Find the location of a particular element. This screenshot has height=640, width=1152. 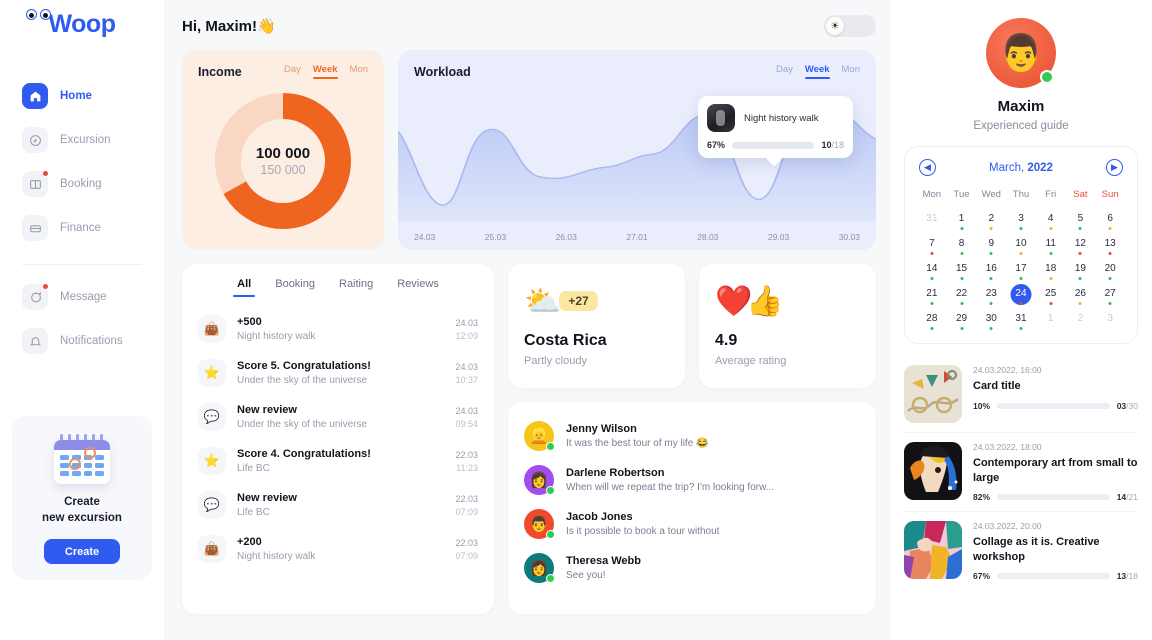

calendar-day: 6 is located at coordinates (1110, 220).